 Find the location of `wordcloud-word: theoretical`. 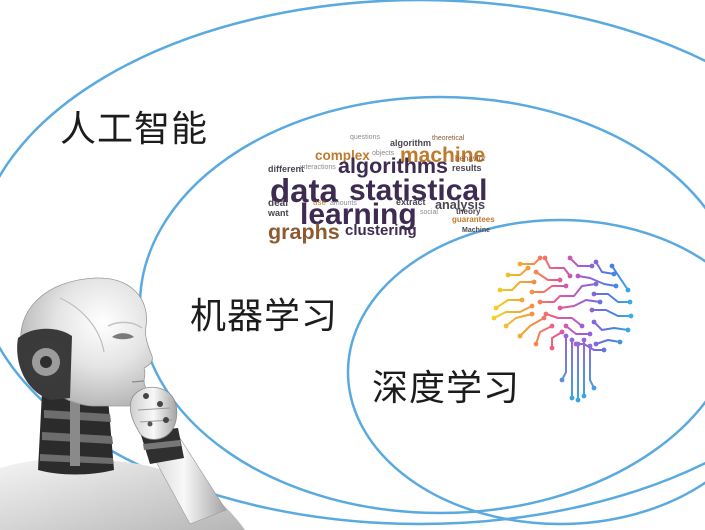

wordcloud-word: theoretical is located at coordinates (448, 138).